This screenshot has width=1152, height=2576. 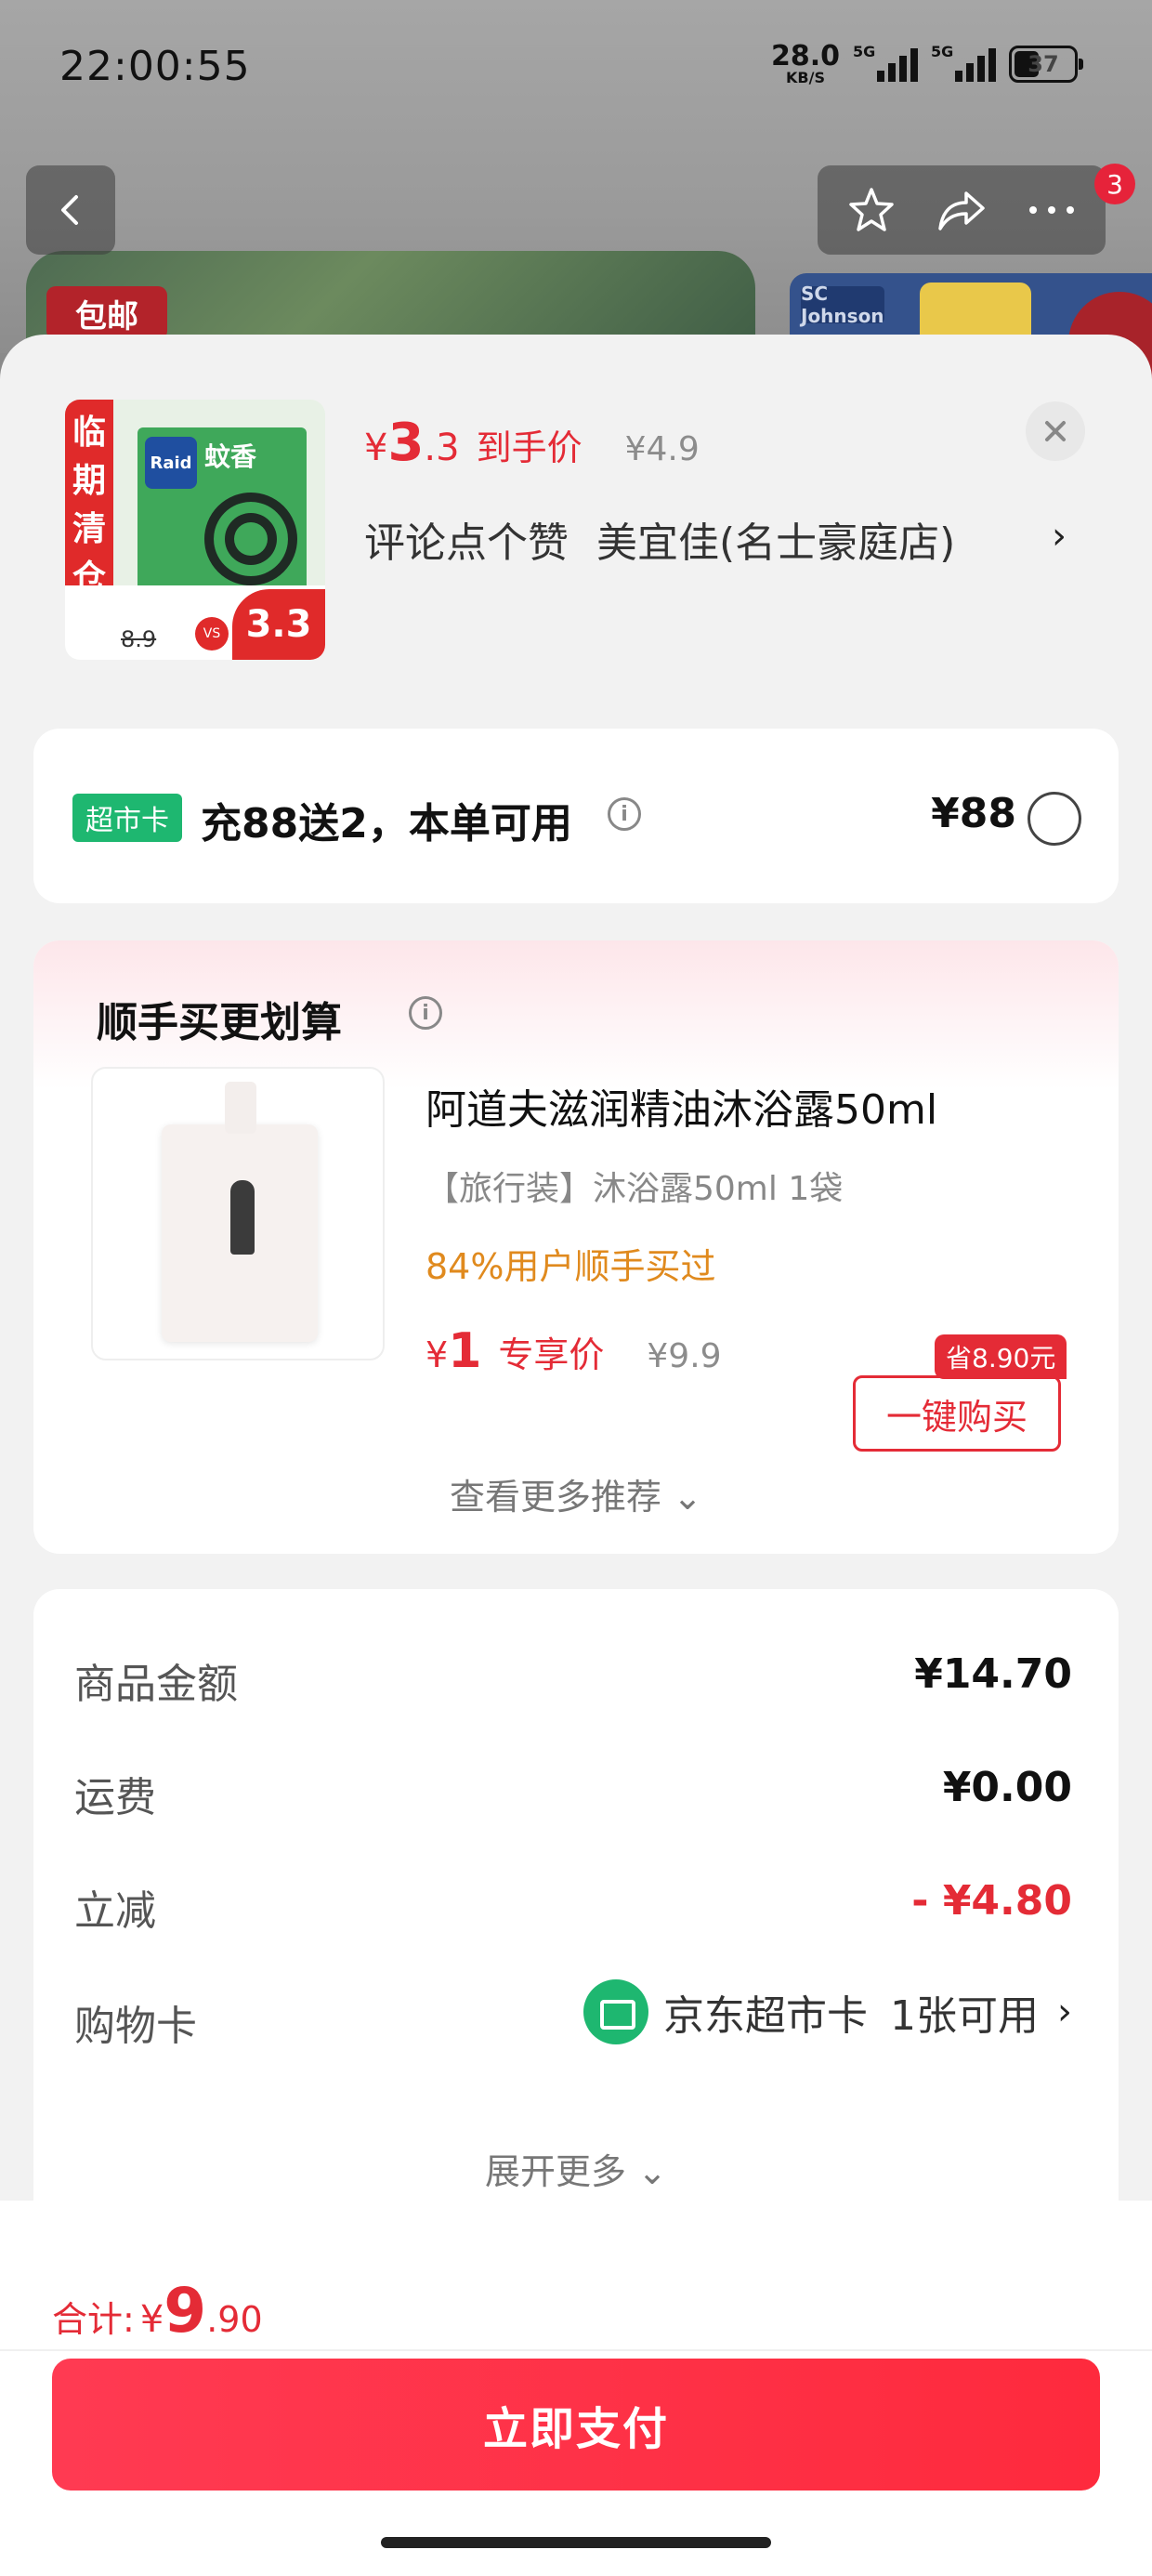 What do you see at coordinates (634, 1189) in the screenshot?
I see `recommend-product-spec: 【旅行装】沐浴露50ml 1袋` at bounding box center [634, 1189].